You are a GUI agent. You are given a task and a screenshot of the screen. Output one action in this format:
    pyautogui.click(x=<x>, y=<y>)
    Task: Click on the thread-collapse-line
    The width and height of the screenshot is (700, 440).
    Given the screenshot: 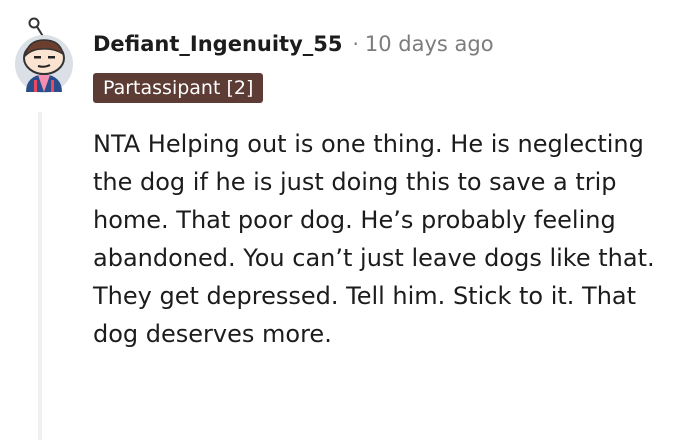 What is the action you would take?
    pyautogui.click(x=40, y=276)
    